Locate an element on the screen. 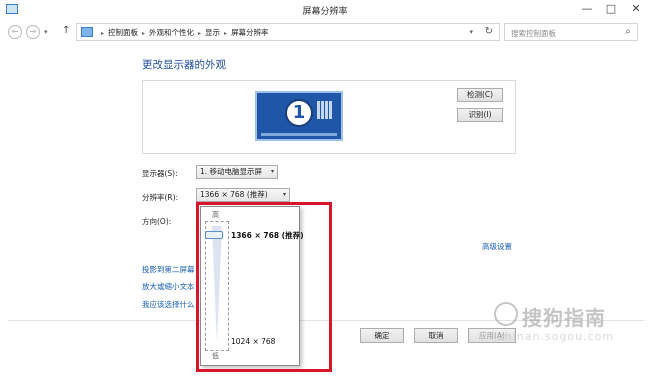 The width and height of the screenshot is (650, 381). cancel-button: 取消 is located at coordinates (436, 335).